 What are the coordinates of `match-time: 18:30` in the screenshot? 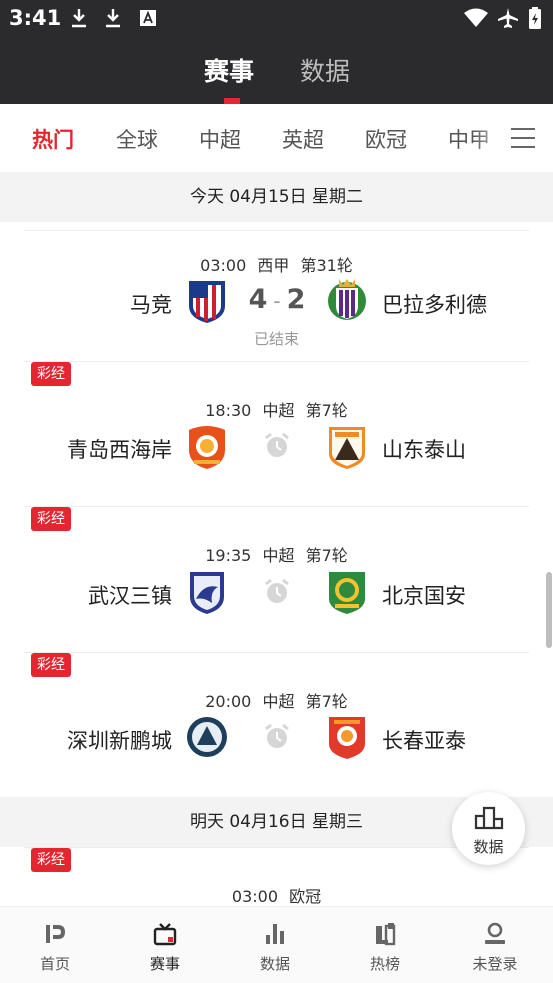 It's located at (228, 410).